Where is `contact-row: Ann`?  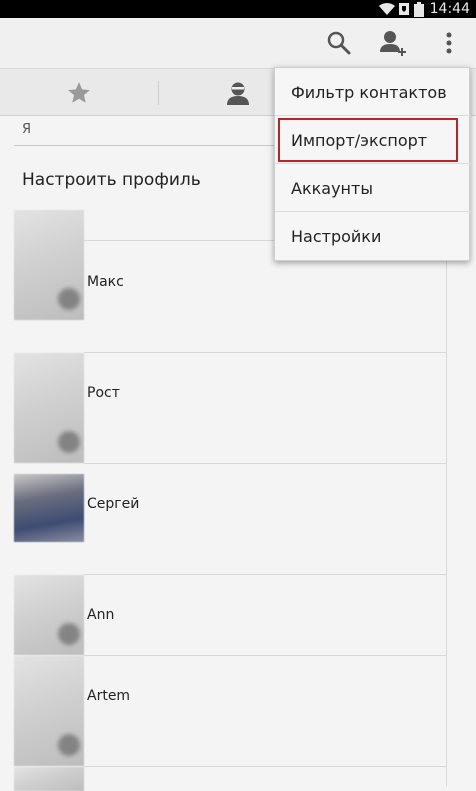
contact-row: Ann is located at coordinates (223, 615).